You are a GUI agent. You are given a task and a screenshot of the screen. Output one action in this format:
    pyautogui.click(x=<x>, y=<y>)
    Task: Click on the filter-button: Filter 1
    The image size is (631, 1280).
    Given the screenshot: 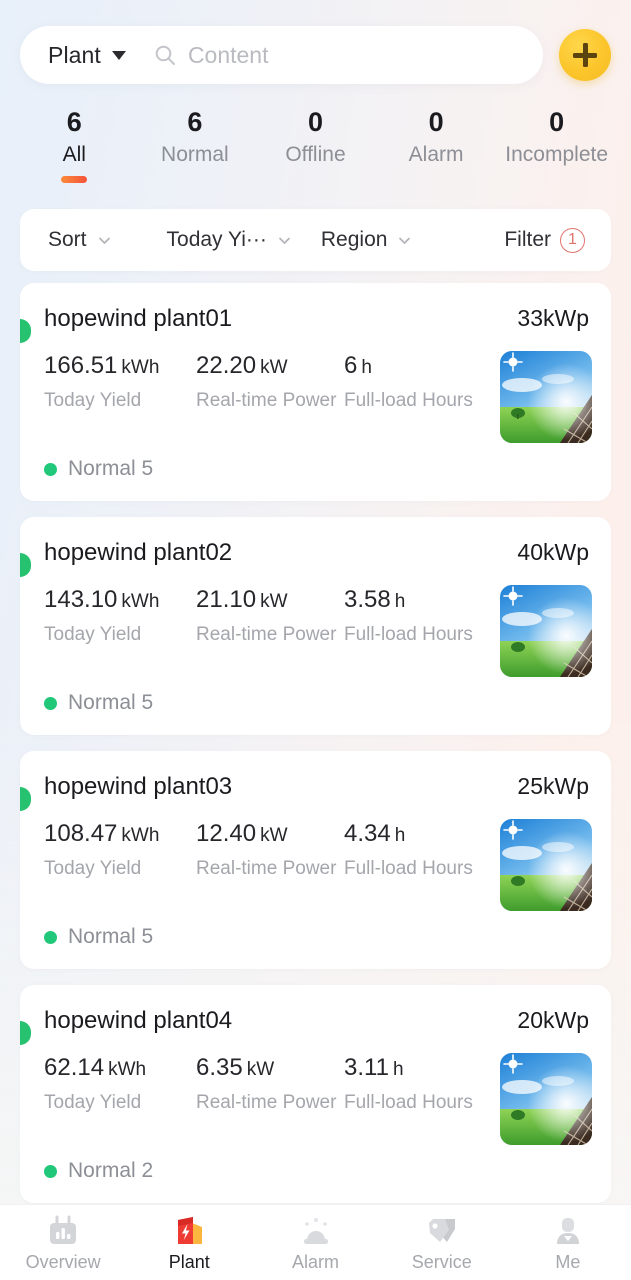 What is the action you would take?
    pyautogui.click(x=544, y=240)
    